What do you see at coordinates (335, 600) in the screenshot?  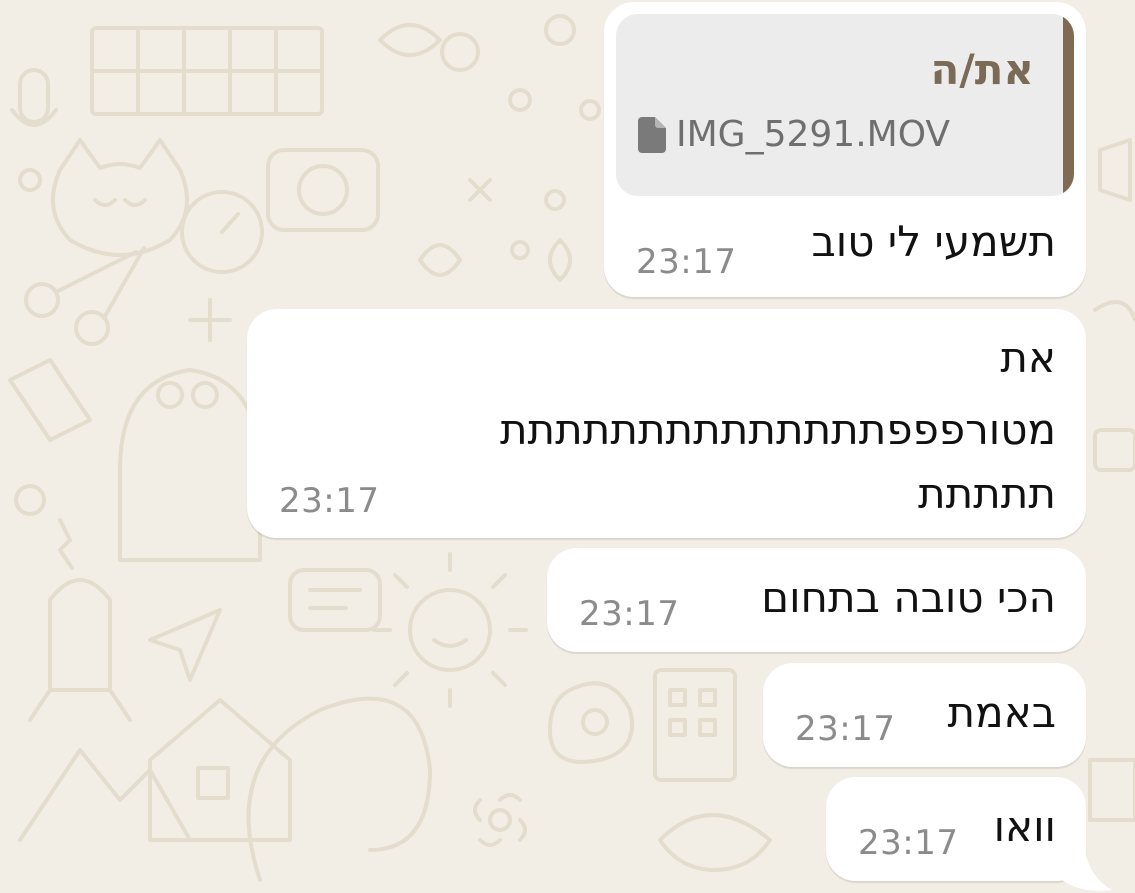 I see `speech-doodle` at bounding box center [335, 600].